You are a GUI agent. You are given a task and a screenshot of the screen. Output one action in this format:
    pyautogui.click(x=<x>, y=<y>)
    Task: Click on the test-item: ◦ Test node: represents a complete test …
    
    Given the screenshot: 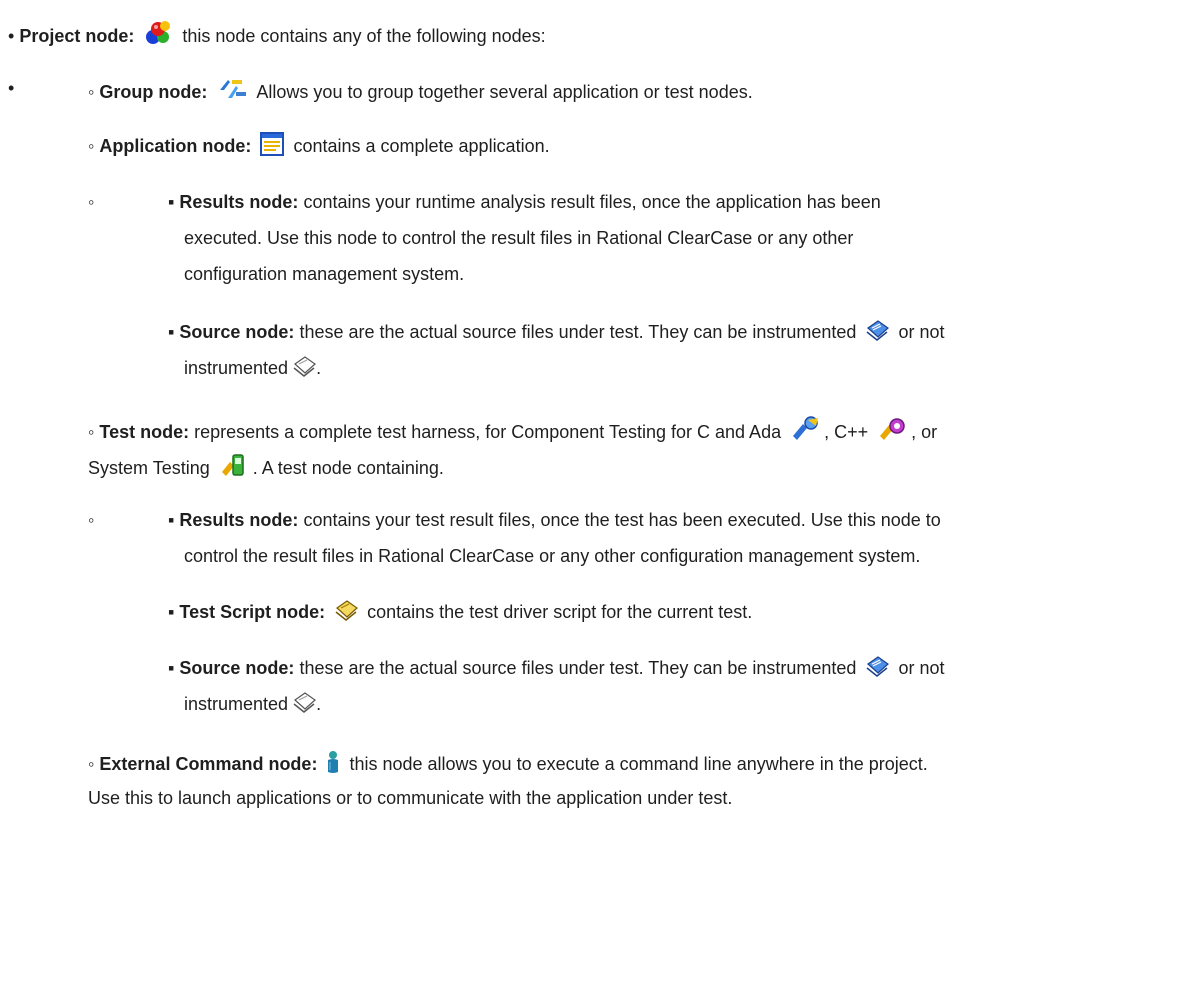 What is the action you would take?
    pyautogui.click(x=512, y=430)
    